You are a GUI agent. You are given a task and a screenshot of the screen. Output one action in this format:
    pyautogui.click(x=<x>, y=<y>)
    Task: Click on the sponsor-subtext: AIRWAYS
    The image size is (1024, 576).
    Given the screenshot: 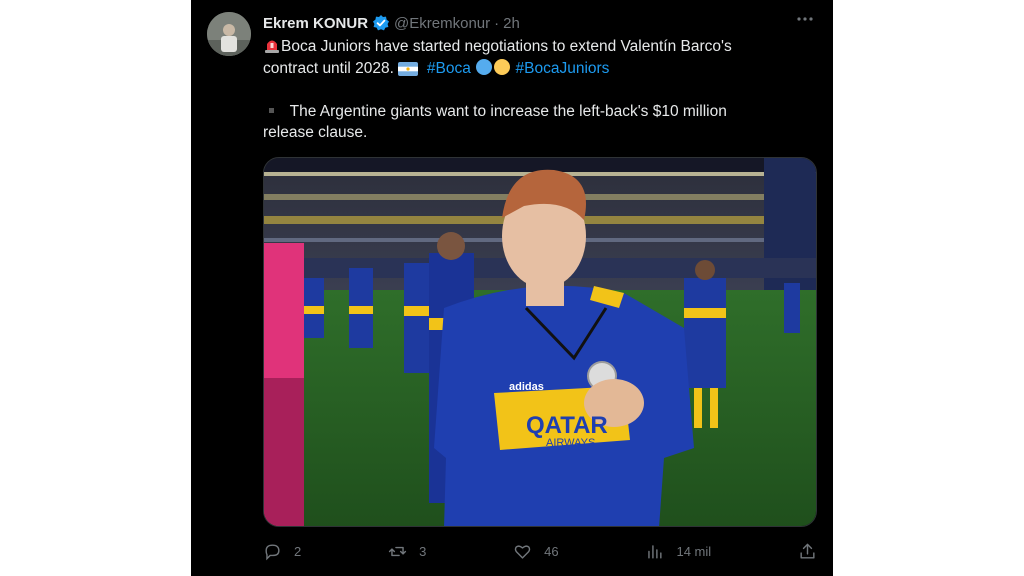 What is the action you would take?
    pyautogui.click(x=570, y=443)
    